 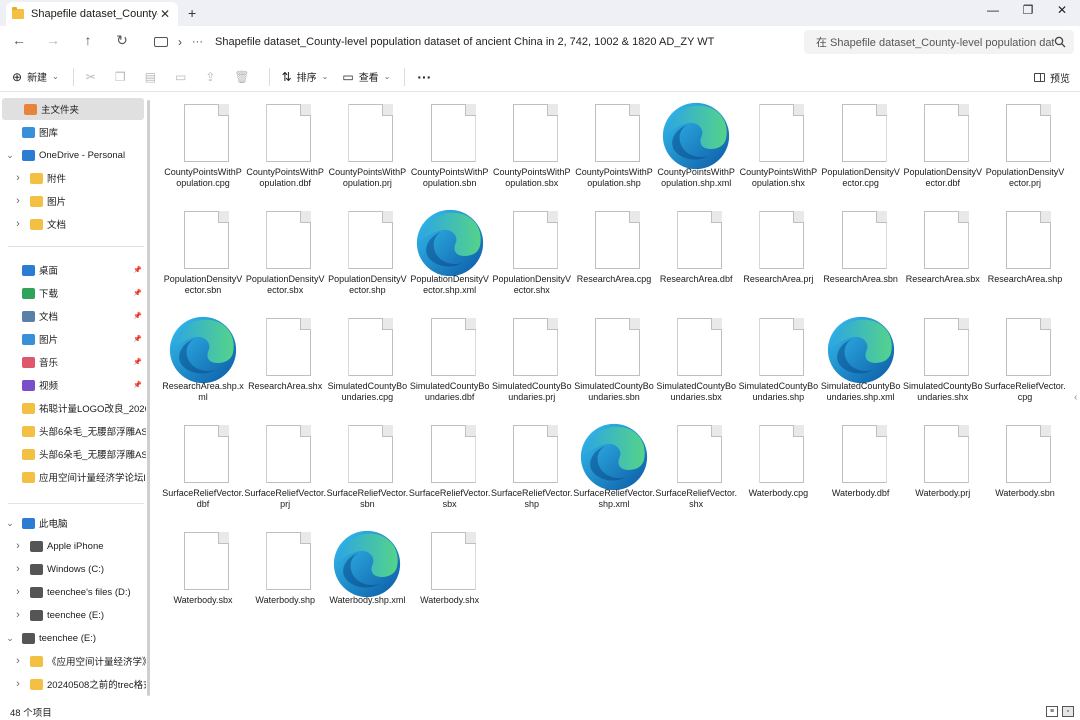 What do you see at coordinates (73, 569) in the screenshot?
I see `sidebar-item-drive: › Windows (C:)` at bounding box center [73, 569].